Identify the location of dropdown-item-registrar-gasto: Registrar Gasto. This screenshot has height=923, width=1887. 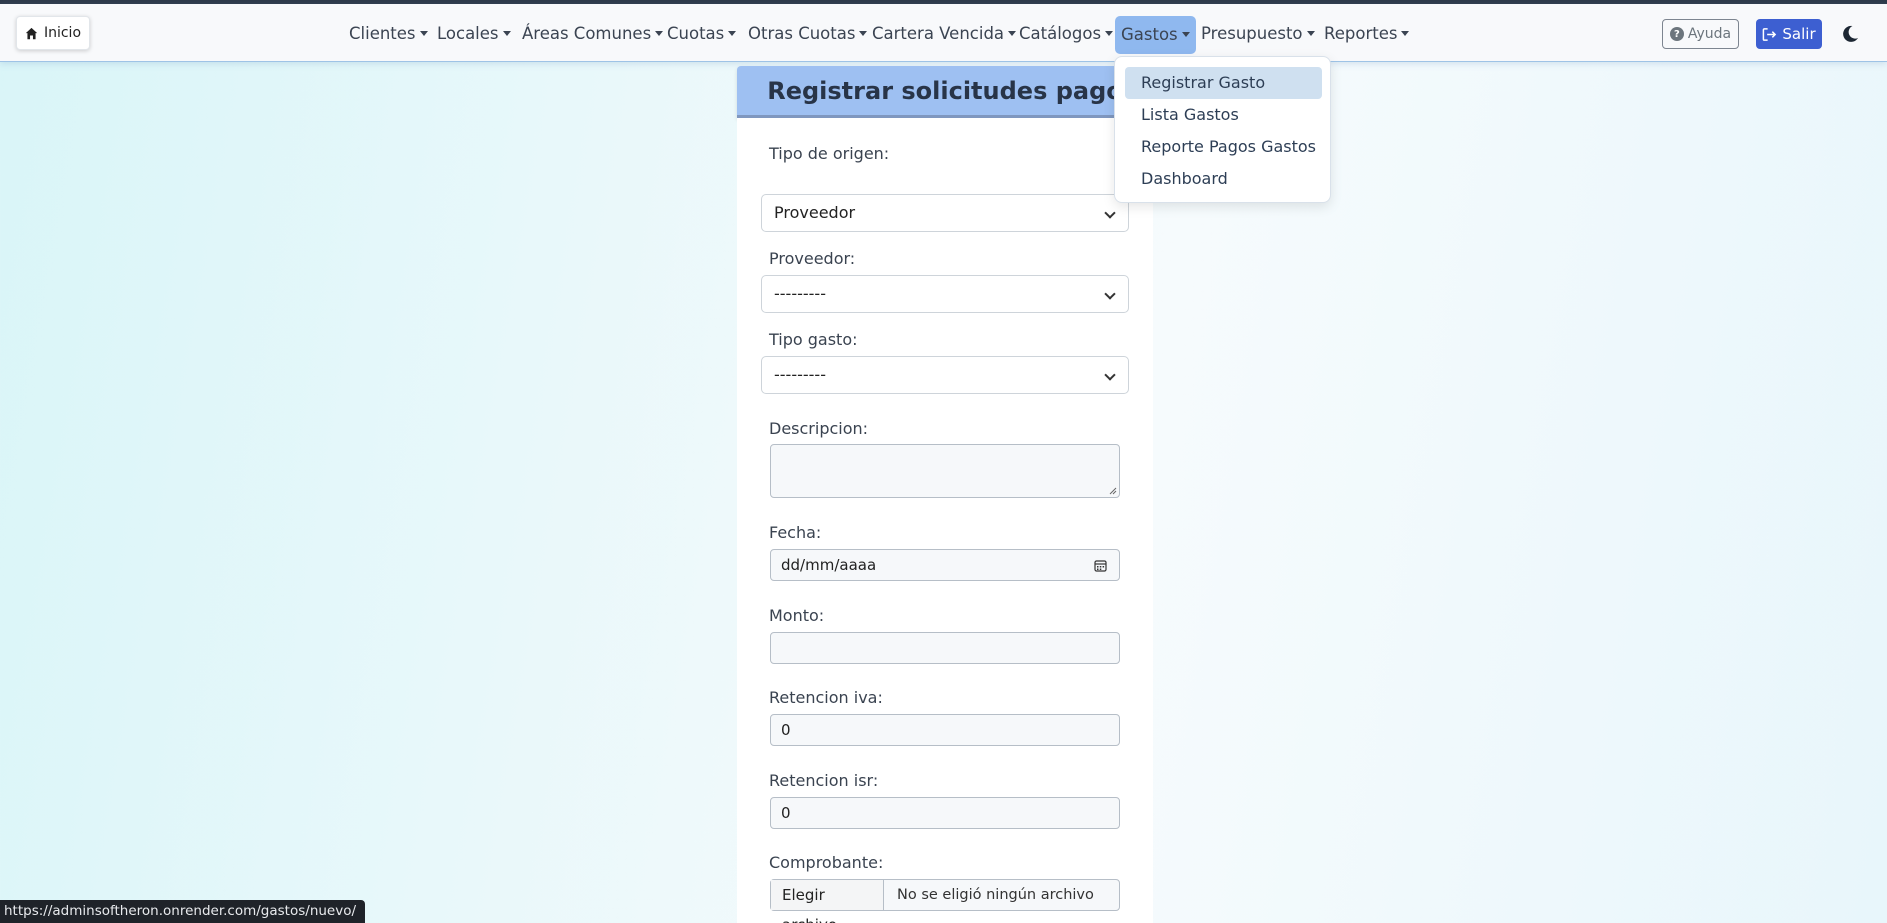
(1223, 83).